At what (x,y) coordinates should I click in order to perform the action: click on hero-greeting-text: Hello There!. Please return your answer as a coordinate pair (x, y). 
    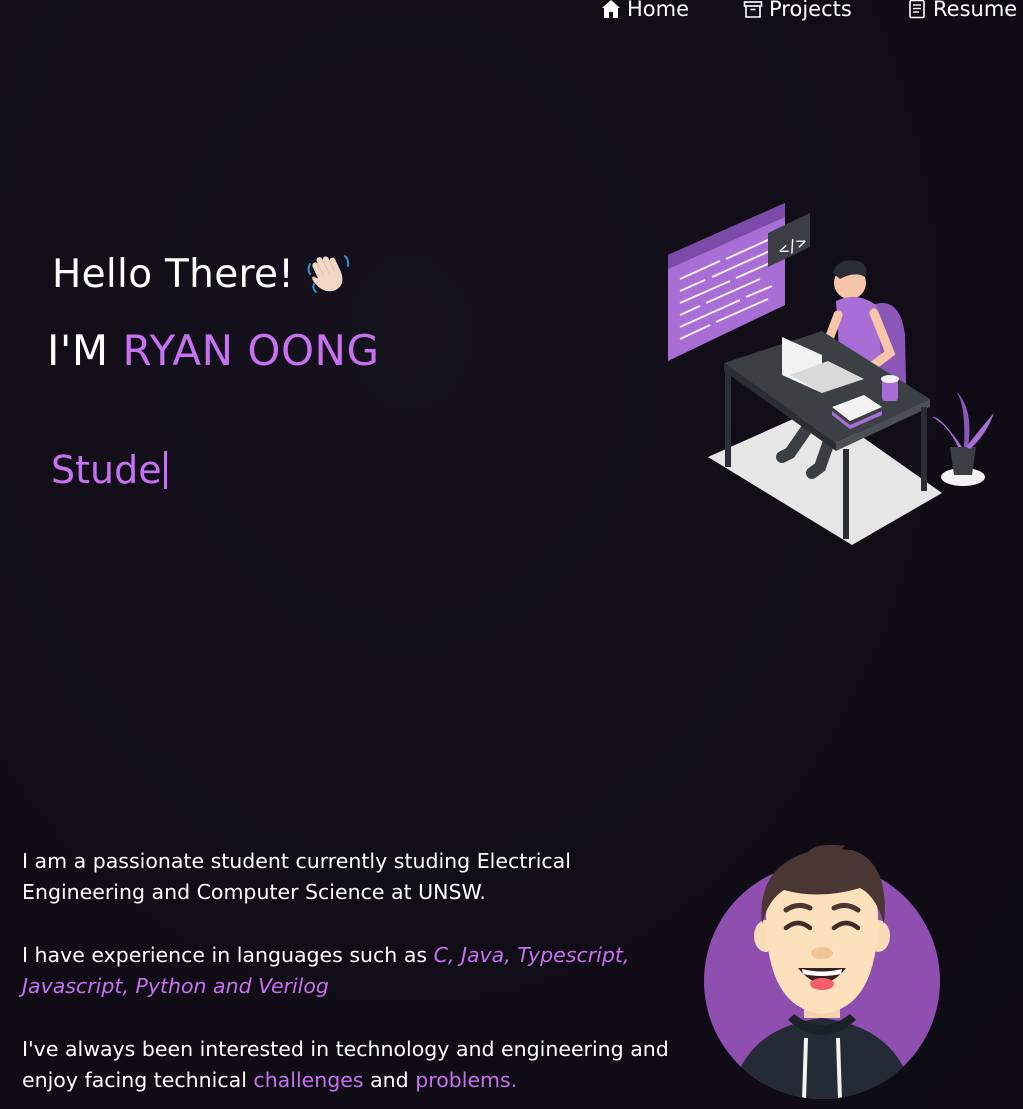
    Looking at the image, I should click on (173, 274).